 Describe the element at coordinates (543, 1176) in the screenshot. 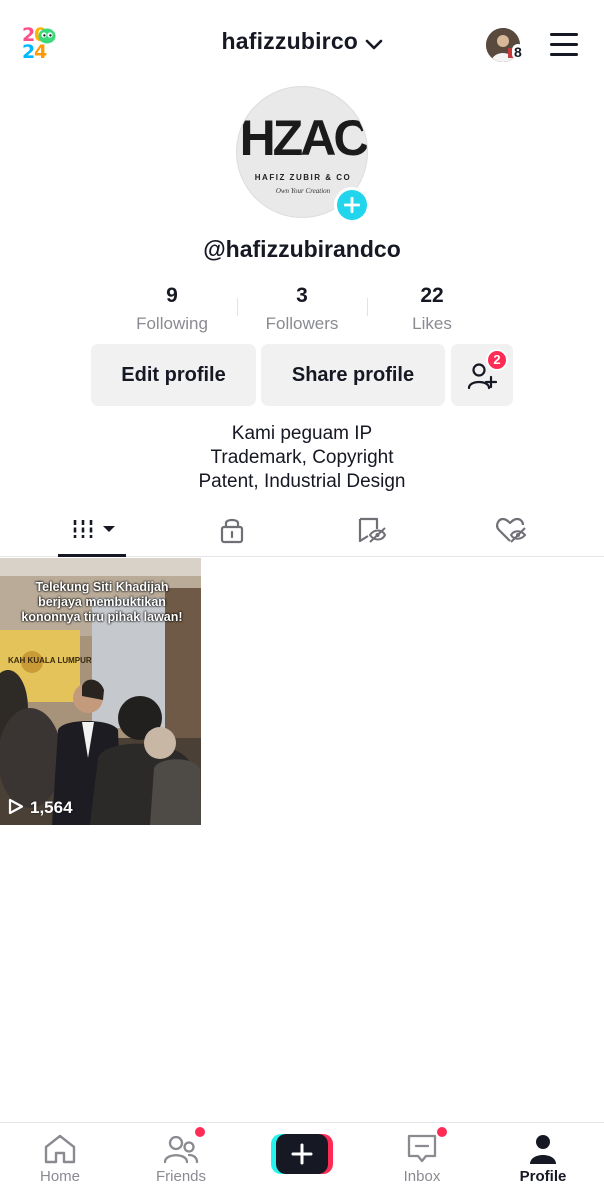

I see `nav-label: Profile` at that location.